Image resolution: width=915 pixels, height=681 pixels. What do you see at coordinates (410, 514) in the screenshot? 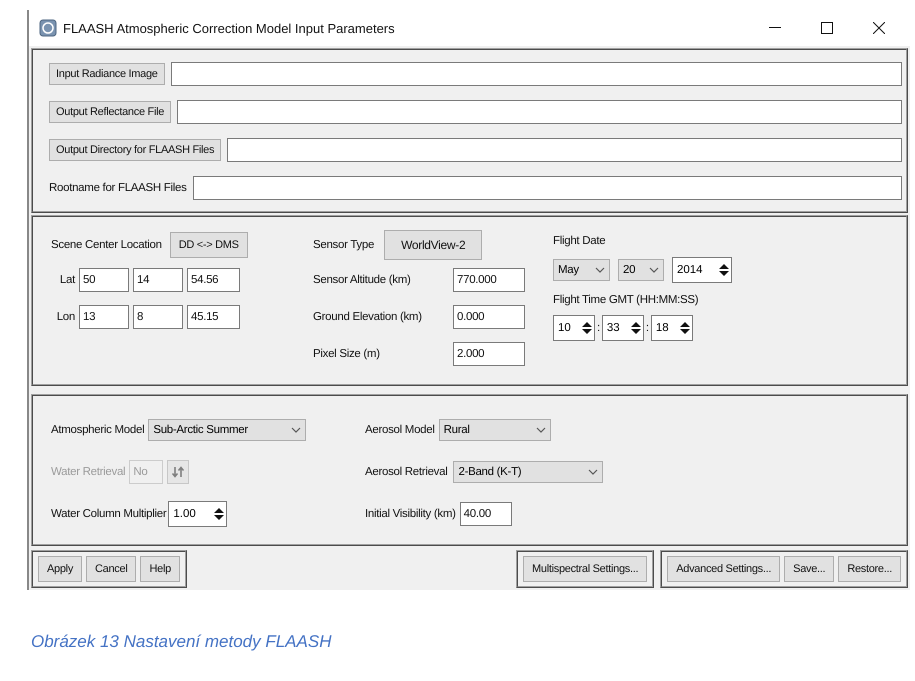
I see `field-label: Initial Visibility (km)` at bounding box center [410, 514].